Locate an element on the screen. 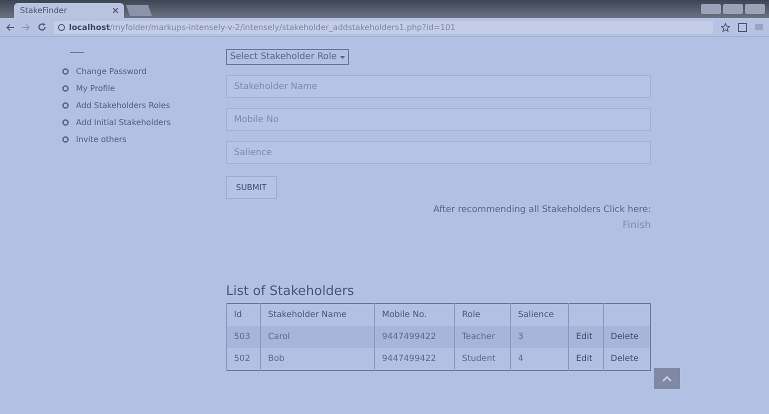  sidebar-link: Change Password is located at coordinates (111, 71).